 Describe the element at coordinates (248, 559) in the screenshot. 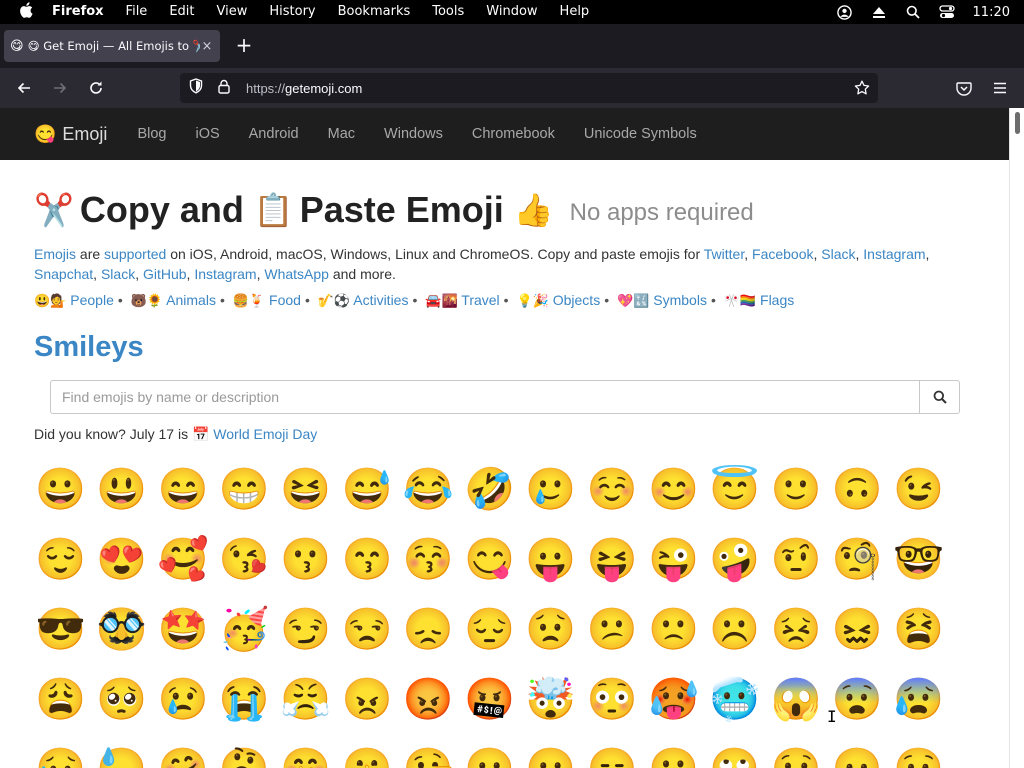

I see `emoji-item: 😘` at that location.